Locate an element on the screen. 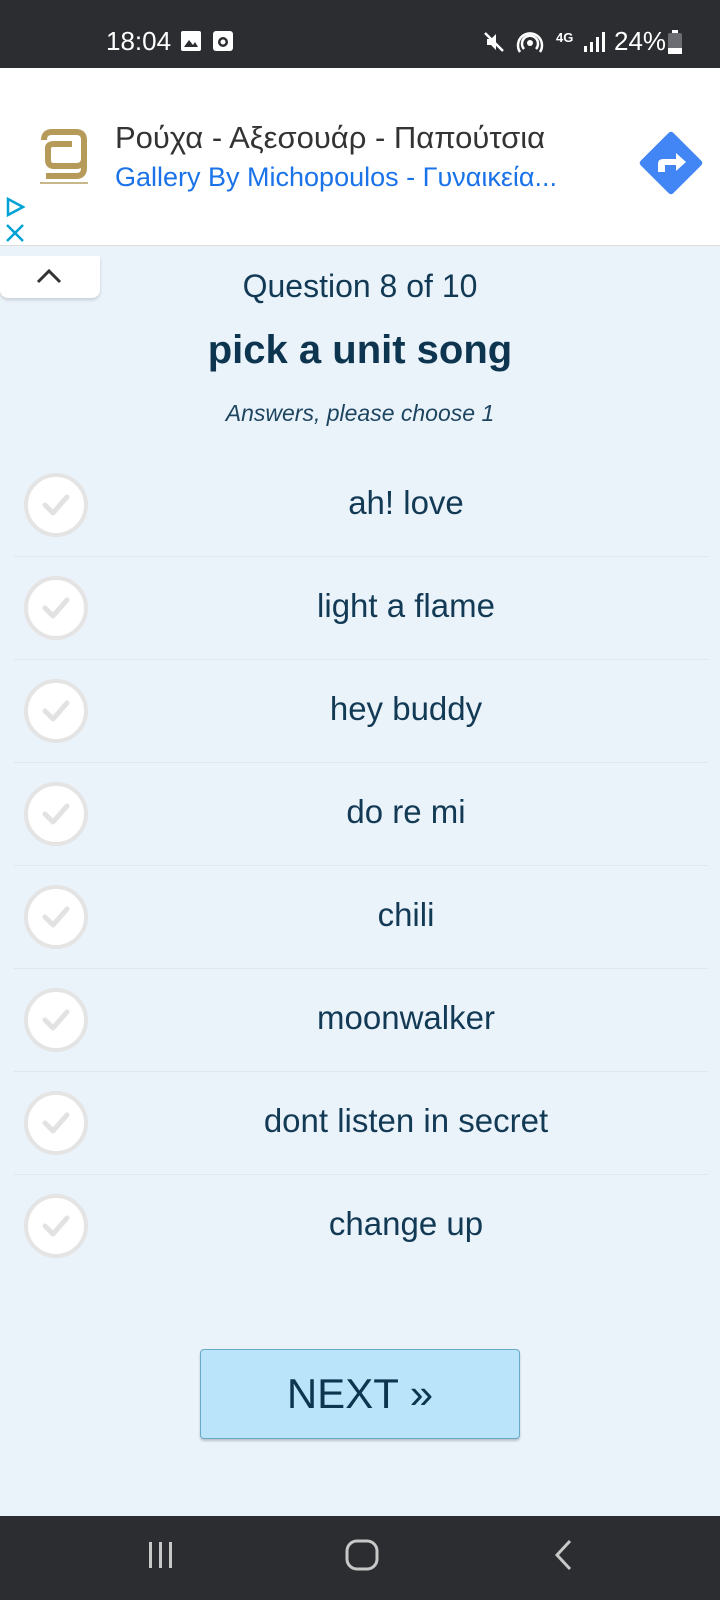  answer-option: do re mi is located at coordinates (361, 814).